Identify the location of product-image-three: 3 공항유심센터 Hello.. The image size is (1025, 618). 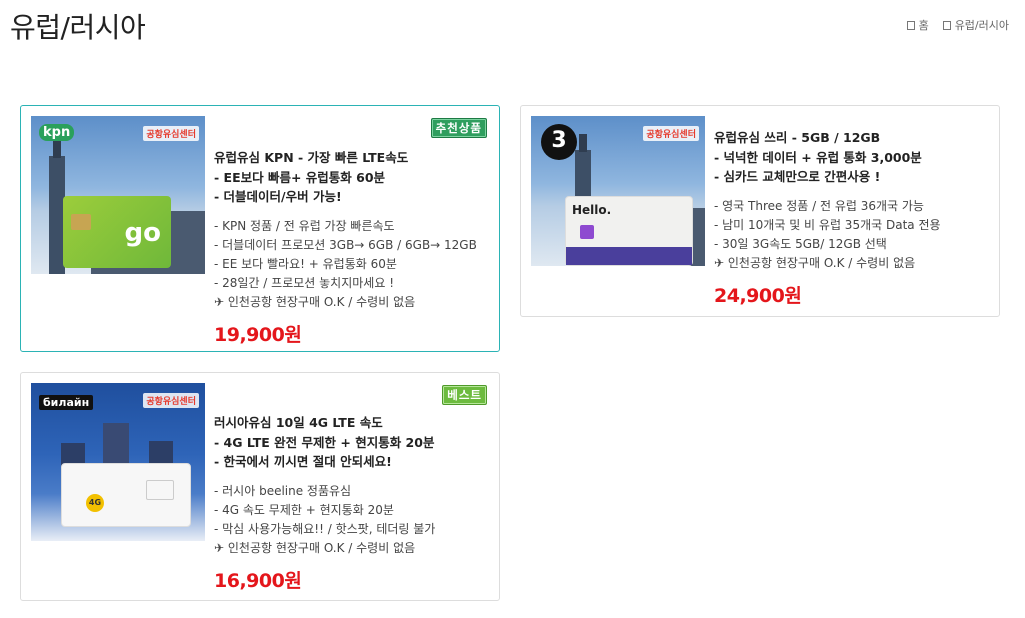
(618, 191).